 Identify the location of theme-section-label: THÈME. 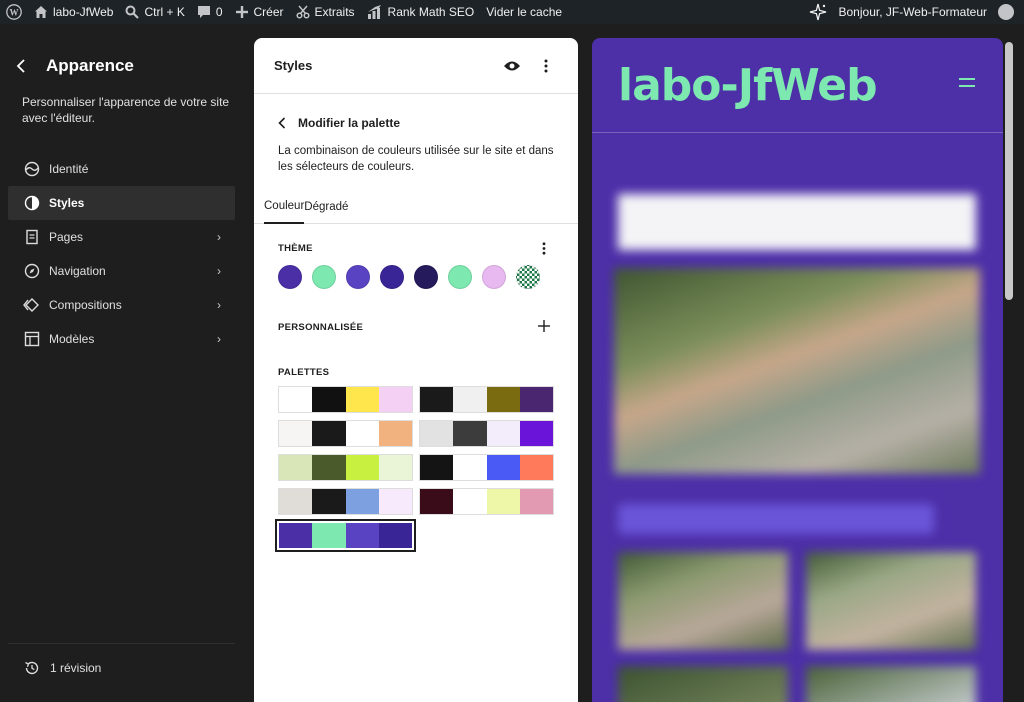
(295, 248).